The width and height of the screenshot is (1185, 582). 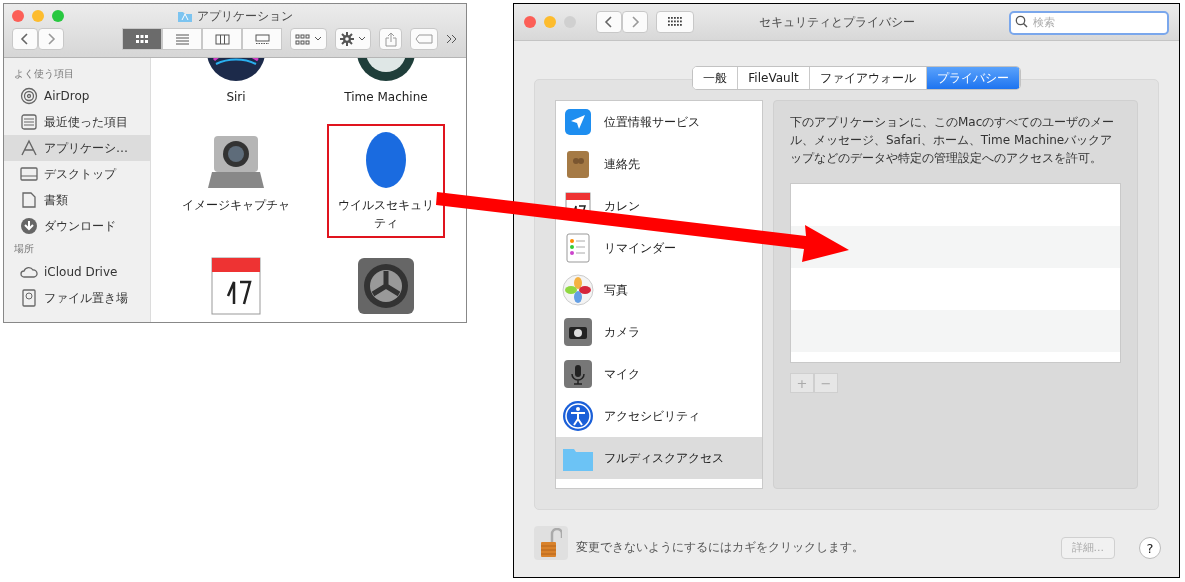 What do you see at coordinates (659, 164) in the screenshot?
I see `service-item: 連絡先` at bounding box center [659, 164].